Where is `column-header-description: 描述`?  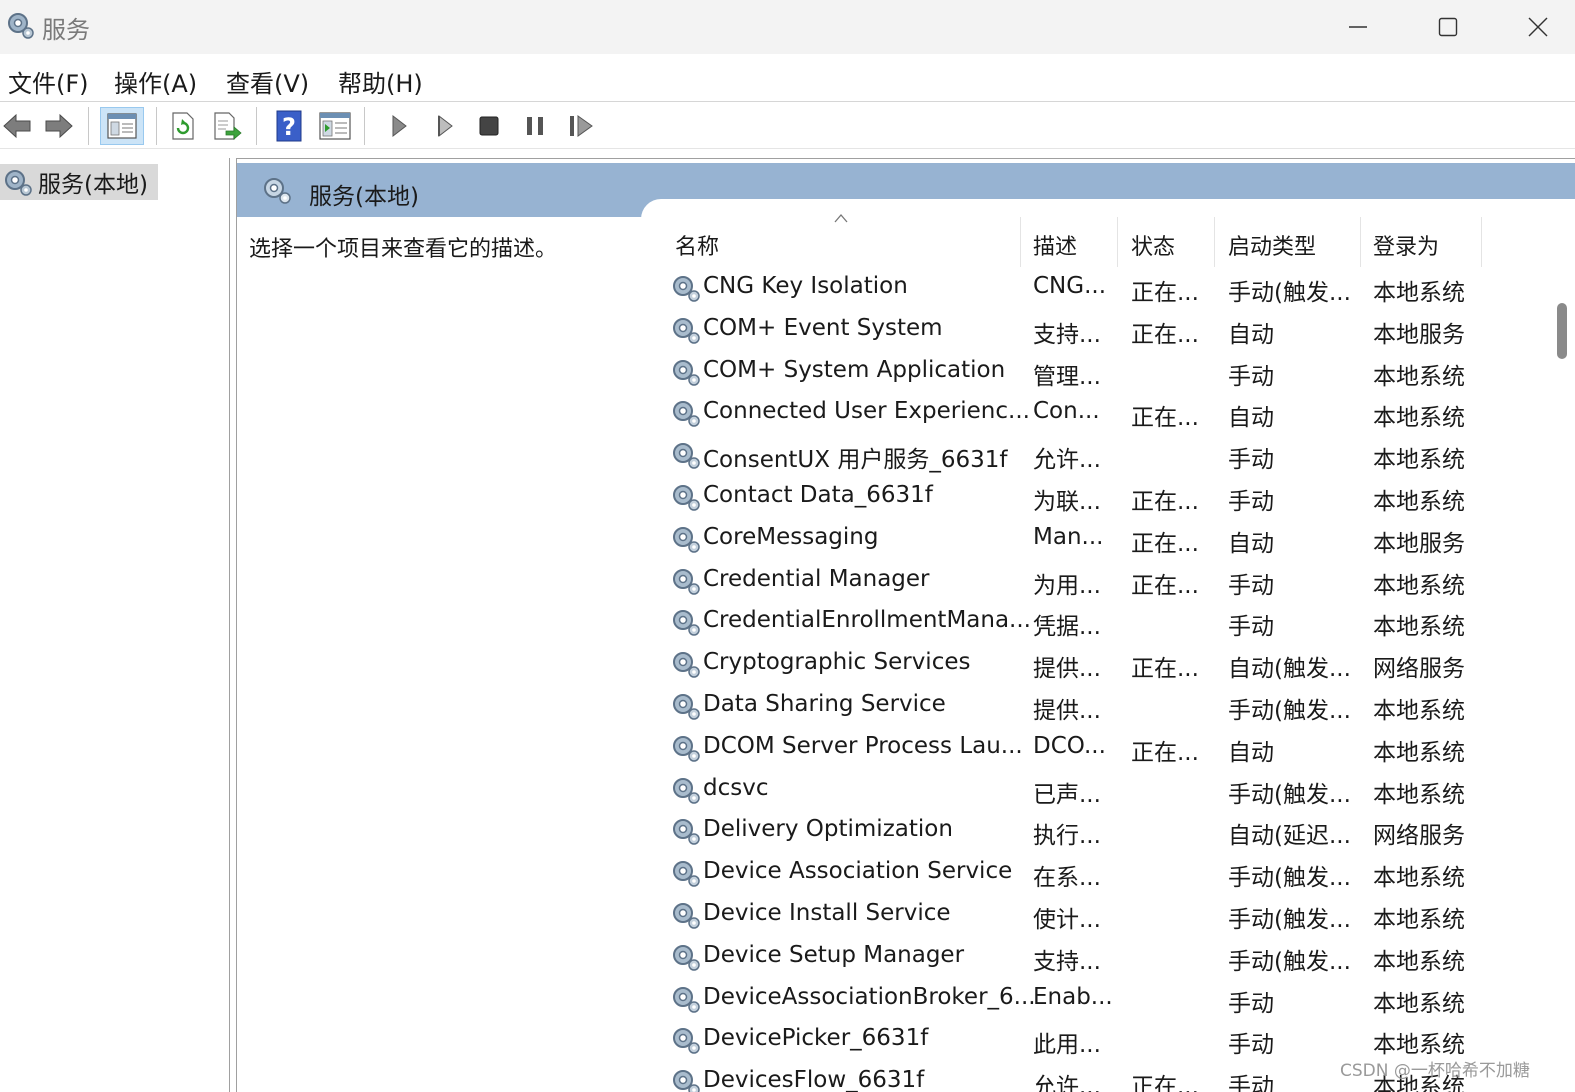 column-header-description: 描述 is located at coordinates (1055, 245).